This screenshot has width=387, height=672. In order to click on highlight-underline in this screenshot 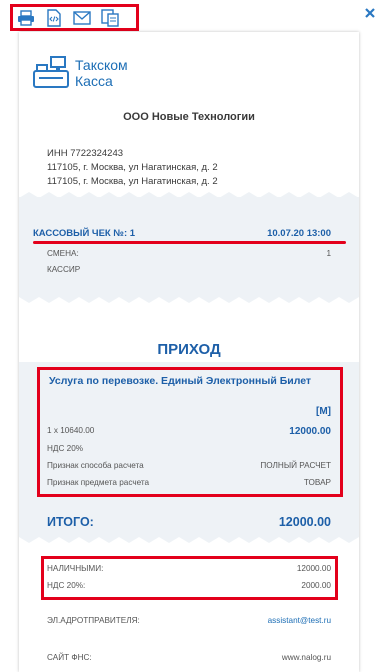, I will do `click(189, 242)`.